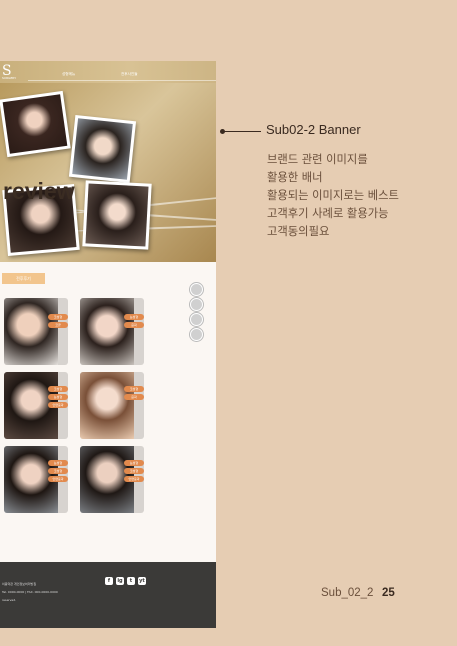 This screenshot has height=646, width=457. Describe the element at coordinates (298, 231) in the screenshot. I see `annotation-line-5: 고객동의필요` at that location.